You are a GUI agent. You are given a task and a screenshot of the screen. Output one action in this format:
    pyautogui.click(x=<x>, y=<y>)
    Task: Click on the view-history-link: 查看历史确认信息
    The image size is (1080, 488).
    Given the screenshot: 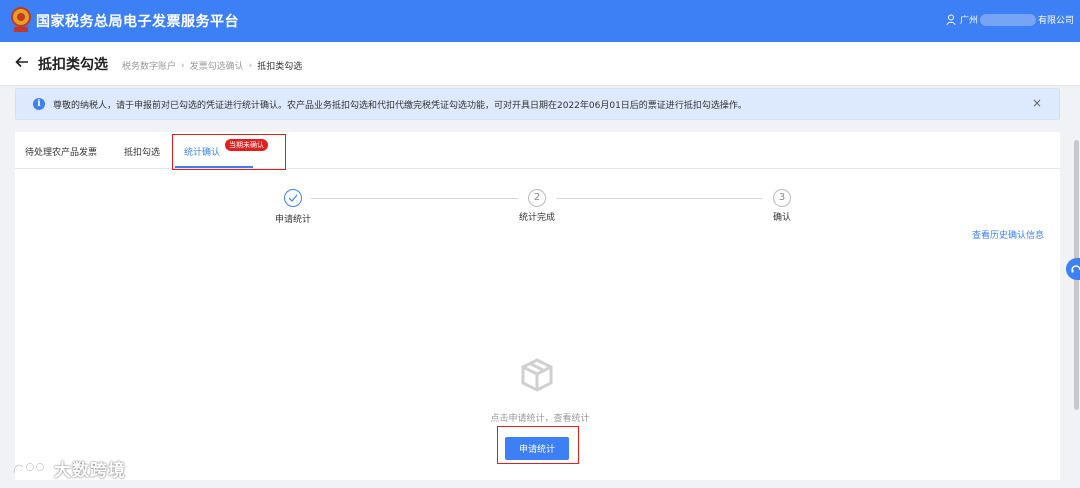 What is the action you would take?
    pyautogui.click(x=1008, y=234)
    